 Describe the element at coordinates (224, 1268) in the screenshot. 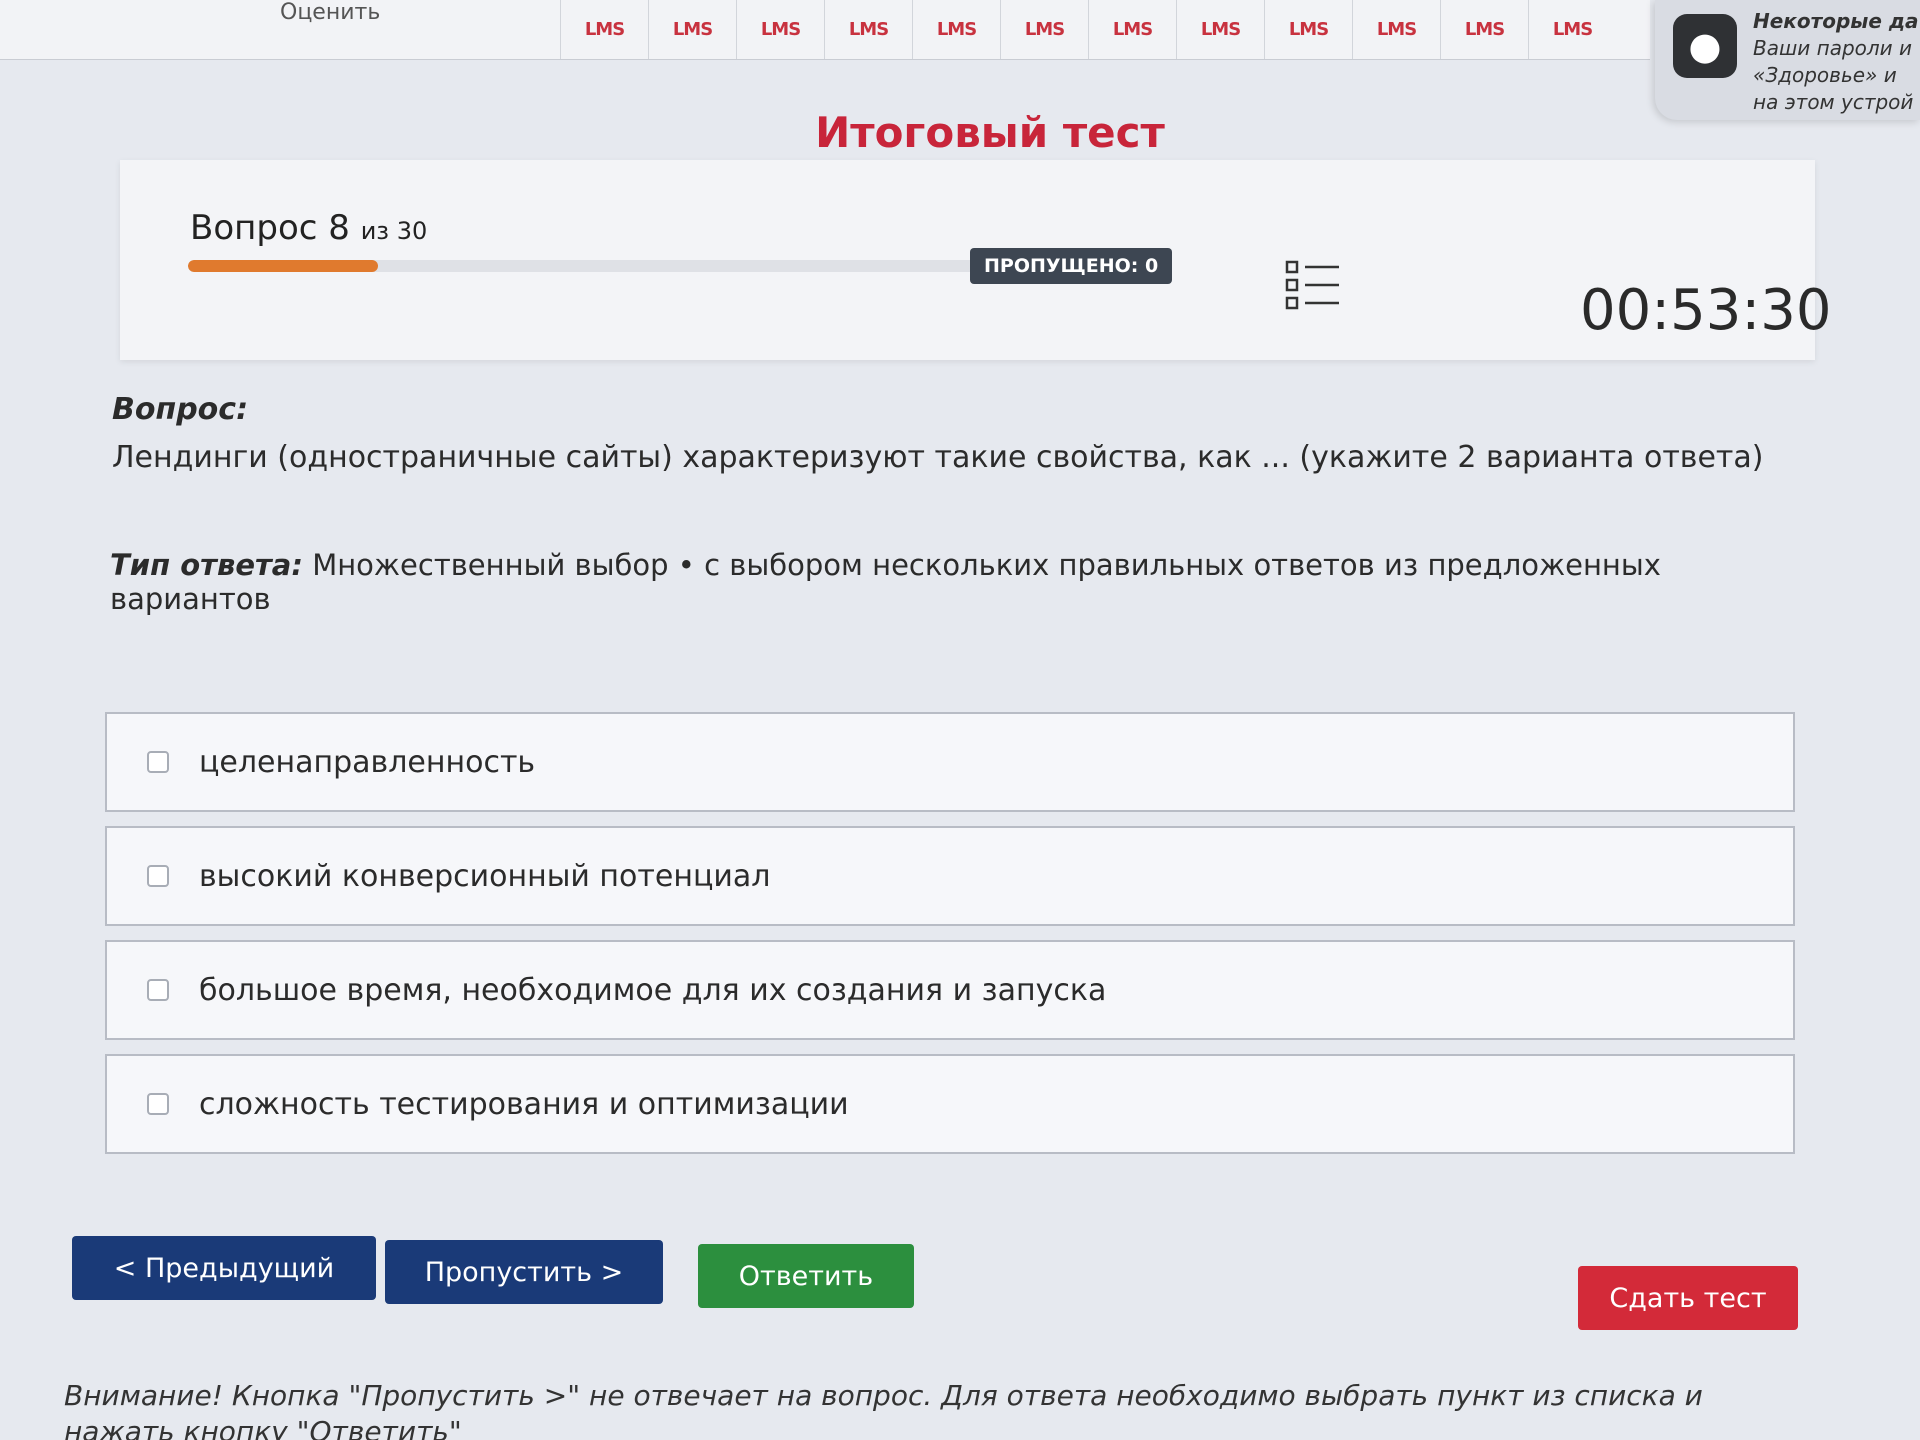

I see `previous-button: < Предыдущий` at that location.